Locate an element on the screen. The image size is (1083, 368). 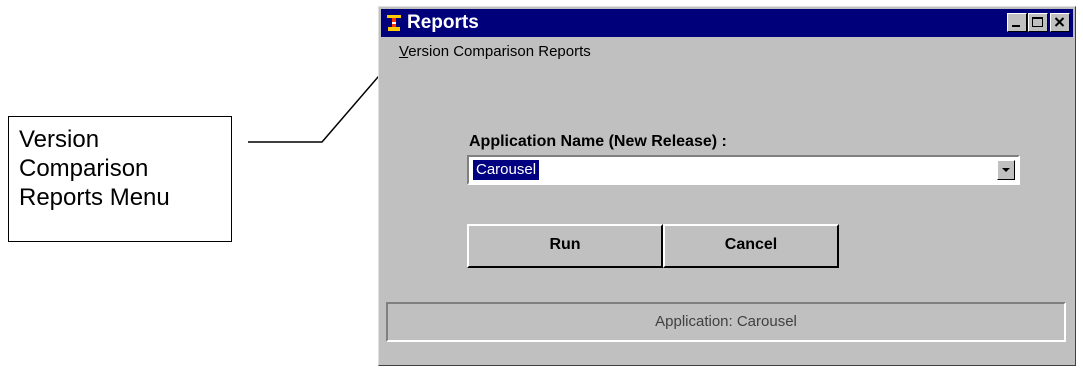
maximize-icon is located at coordinates (1037, 22).